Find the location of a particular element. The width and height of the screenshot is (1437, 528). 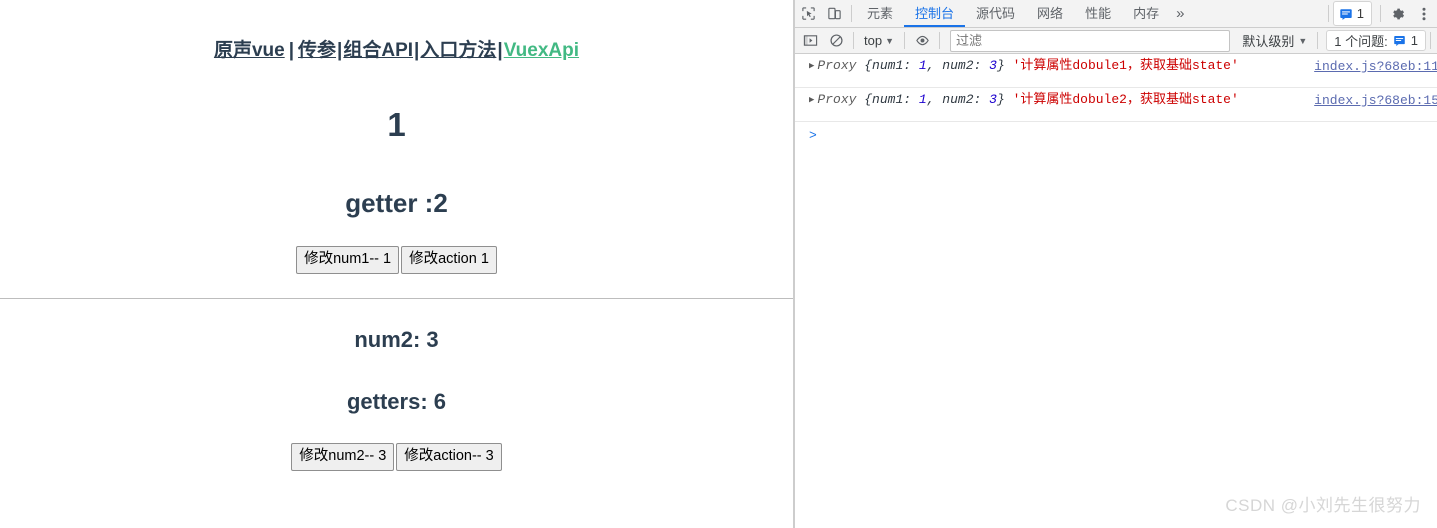

tab-console: 控制台 is located at coordinates (934, 14).